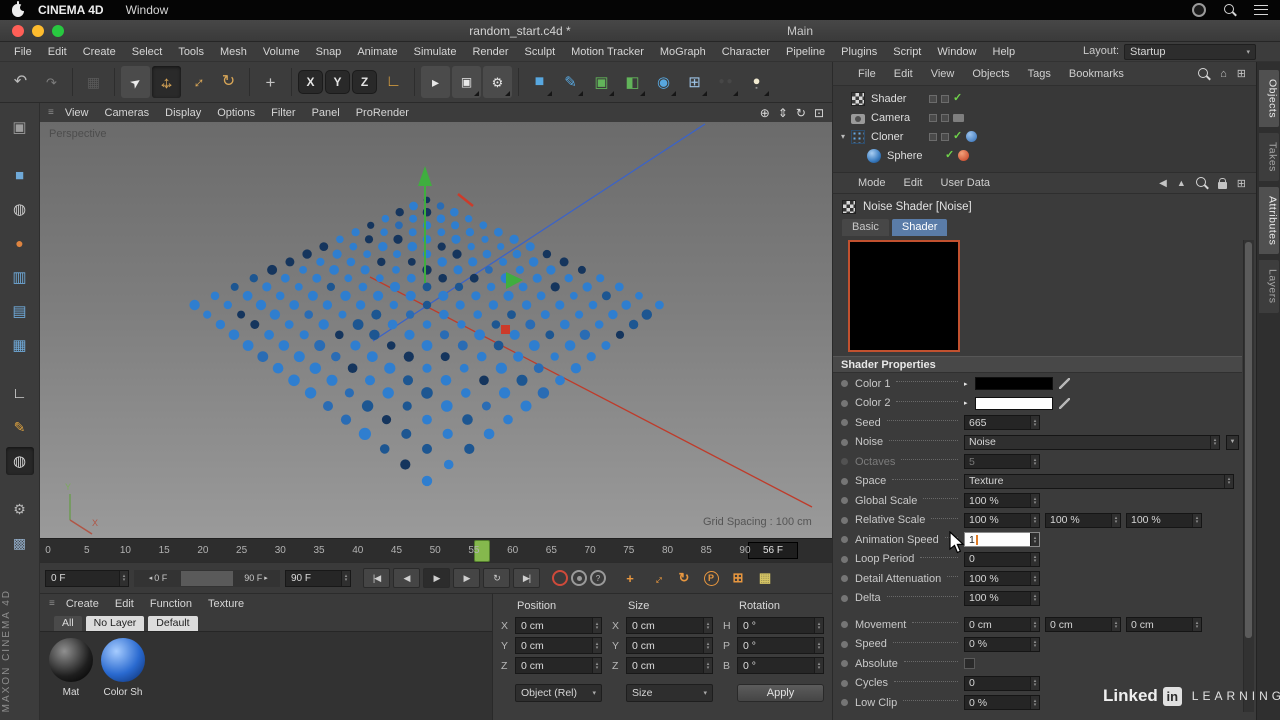 Image resolution: width=1280 pixels, height=720 pixels. What do you see at coordinates (241, 550) in the screenshot?
I see `timeline-tick-25: 25` at bounding box center [241, 550].